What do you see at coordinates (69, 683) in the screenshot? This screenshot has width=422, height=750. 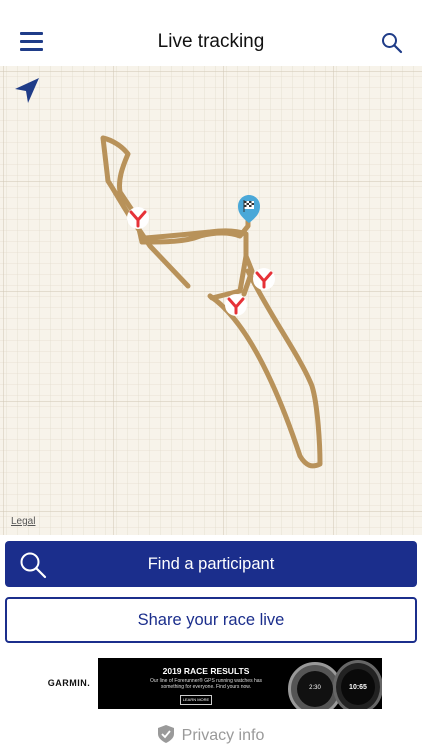 I see `ad-brand-logo: GARMIN.` at bounding box center [69, 683].